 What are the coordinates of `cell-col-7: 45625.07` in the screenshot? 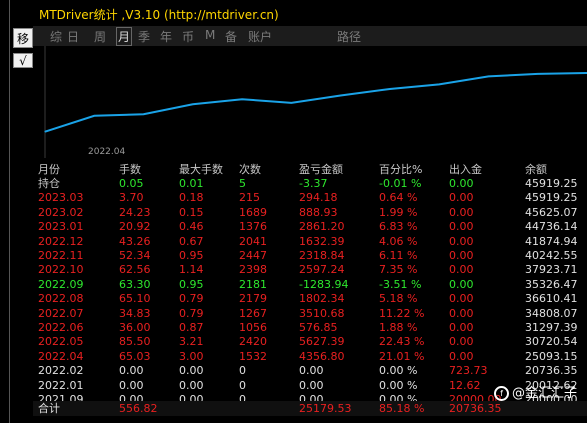 It's located at (551, 212).